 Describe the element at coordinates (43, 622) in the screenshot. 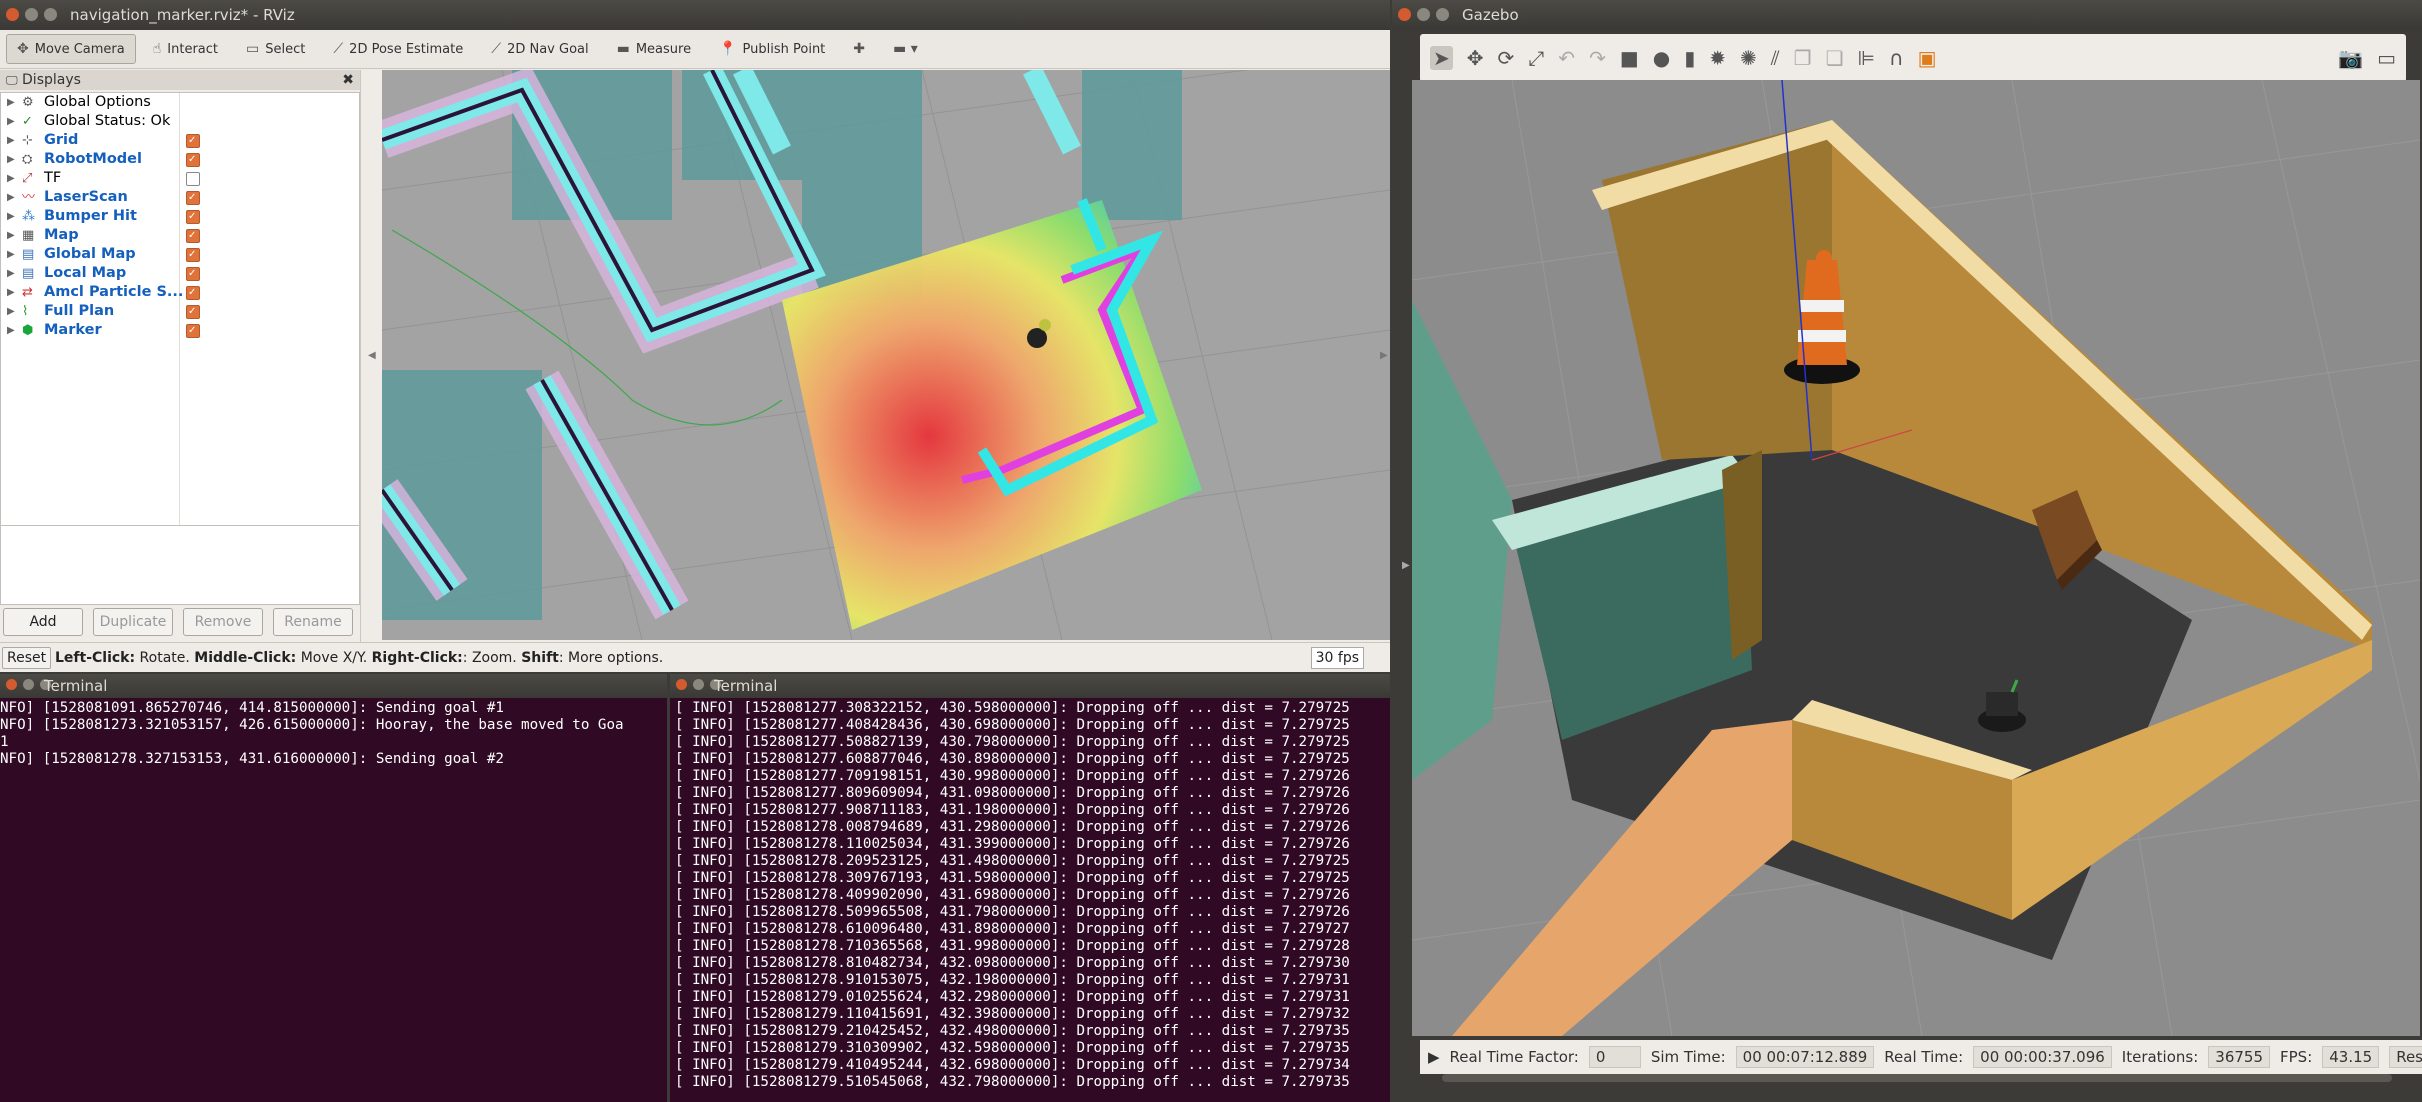

I see `add-button: Add` at that location.